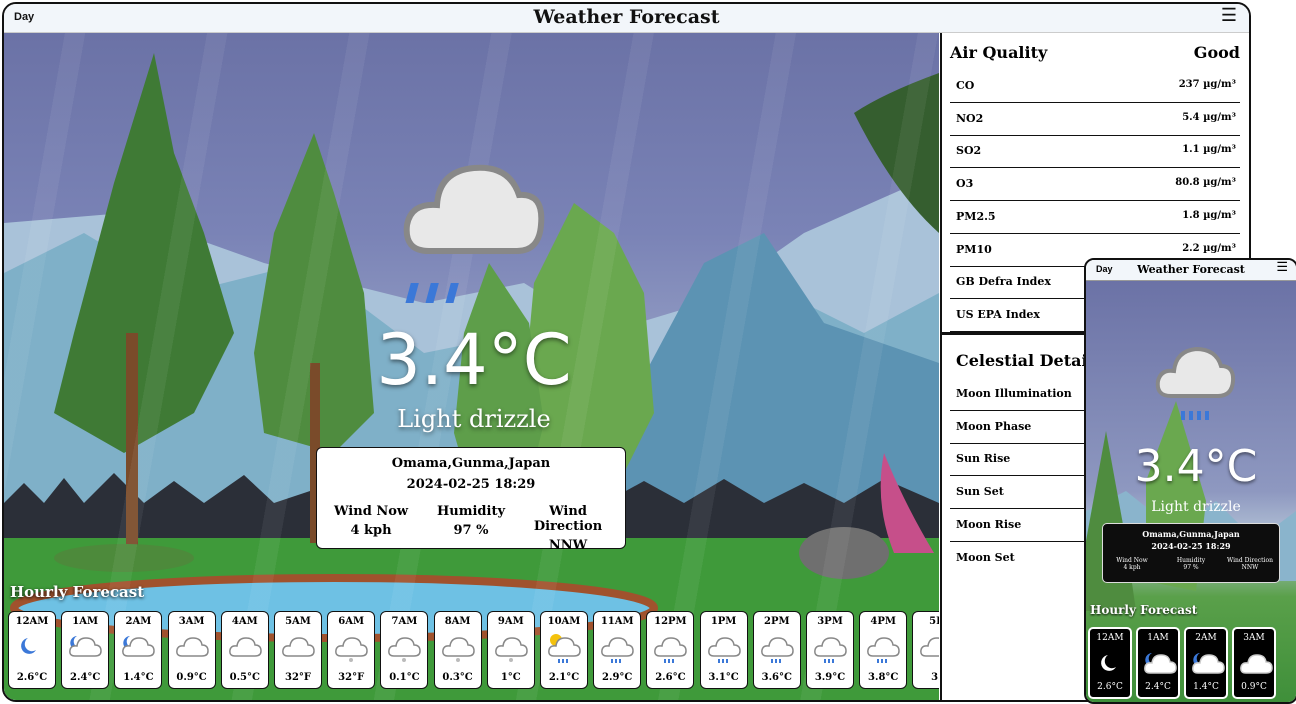 This screenshot has width=1296, height=704. Describe the element at coordinates (1132, 567) in the screenshot. I see `stat-value: 4 kph` at that location.